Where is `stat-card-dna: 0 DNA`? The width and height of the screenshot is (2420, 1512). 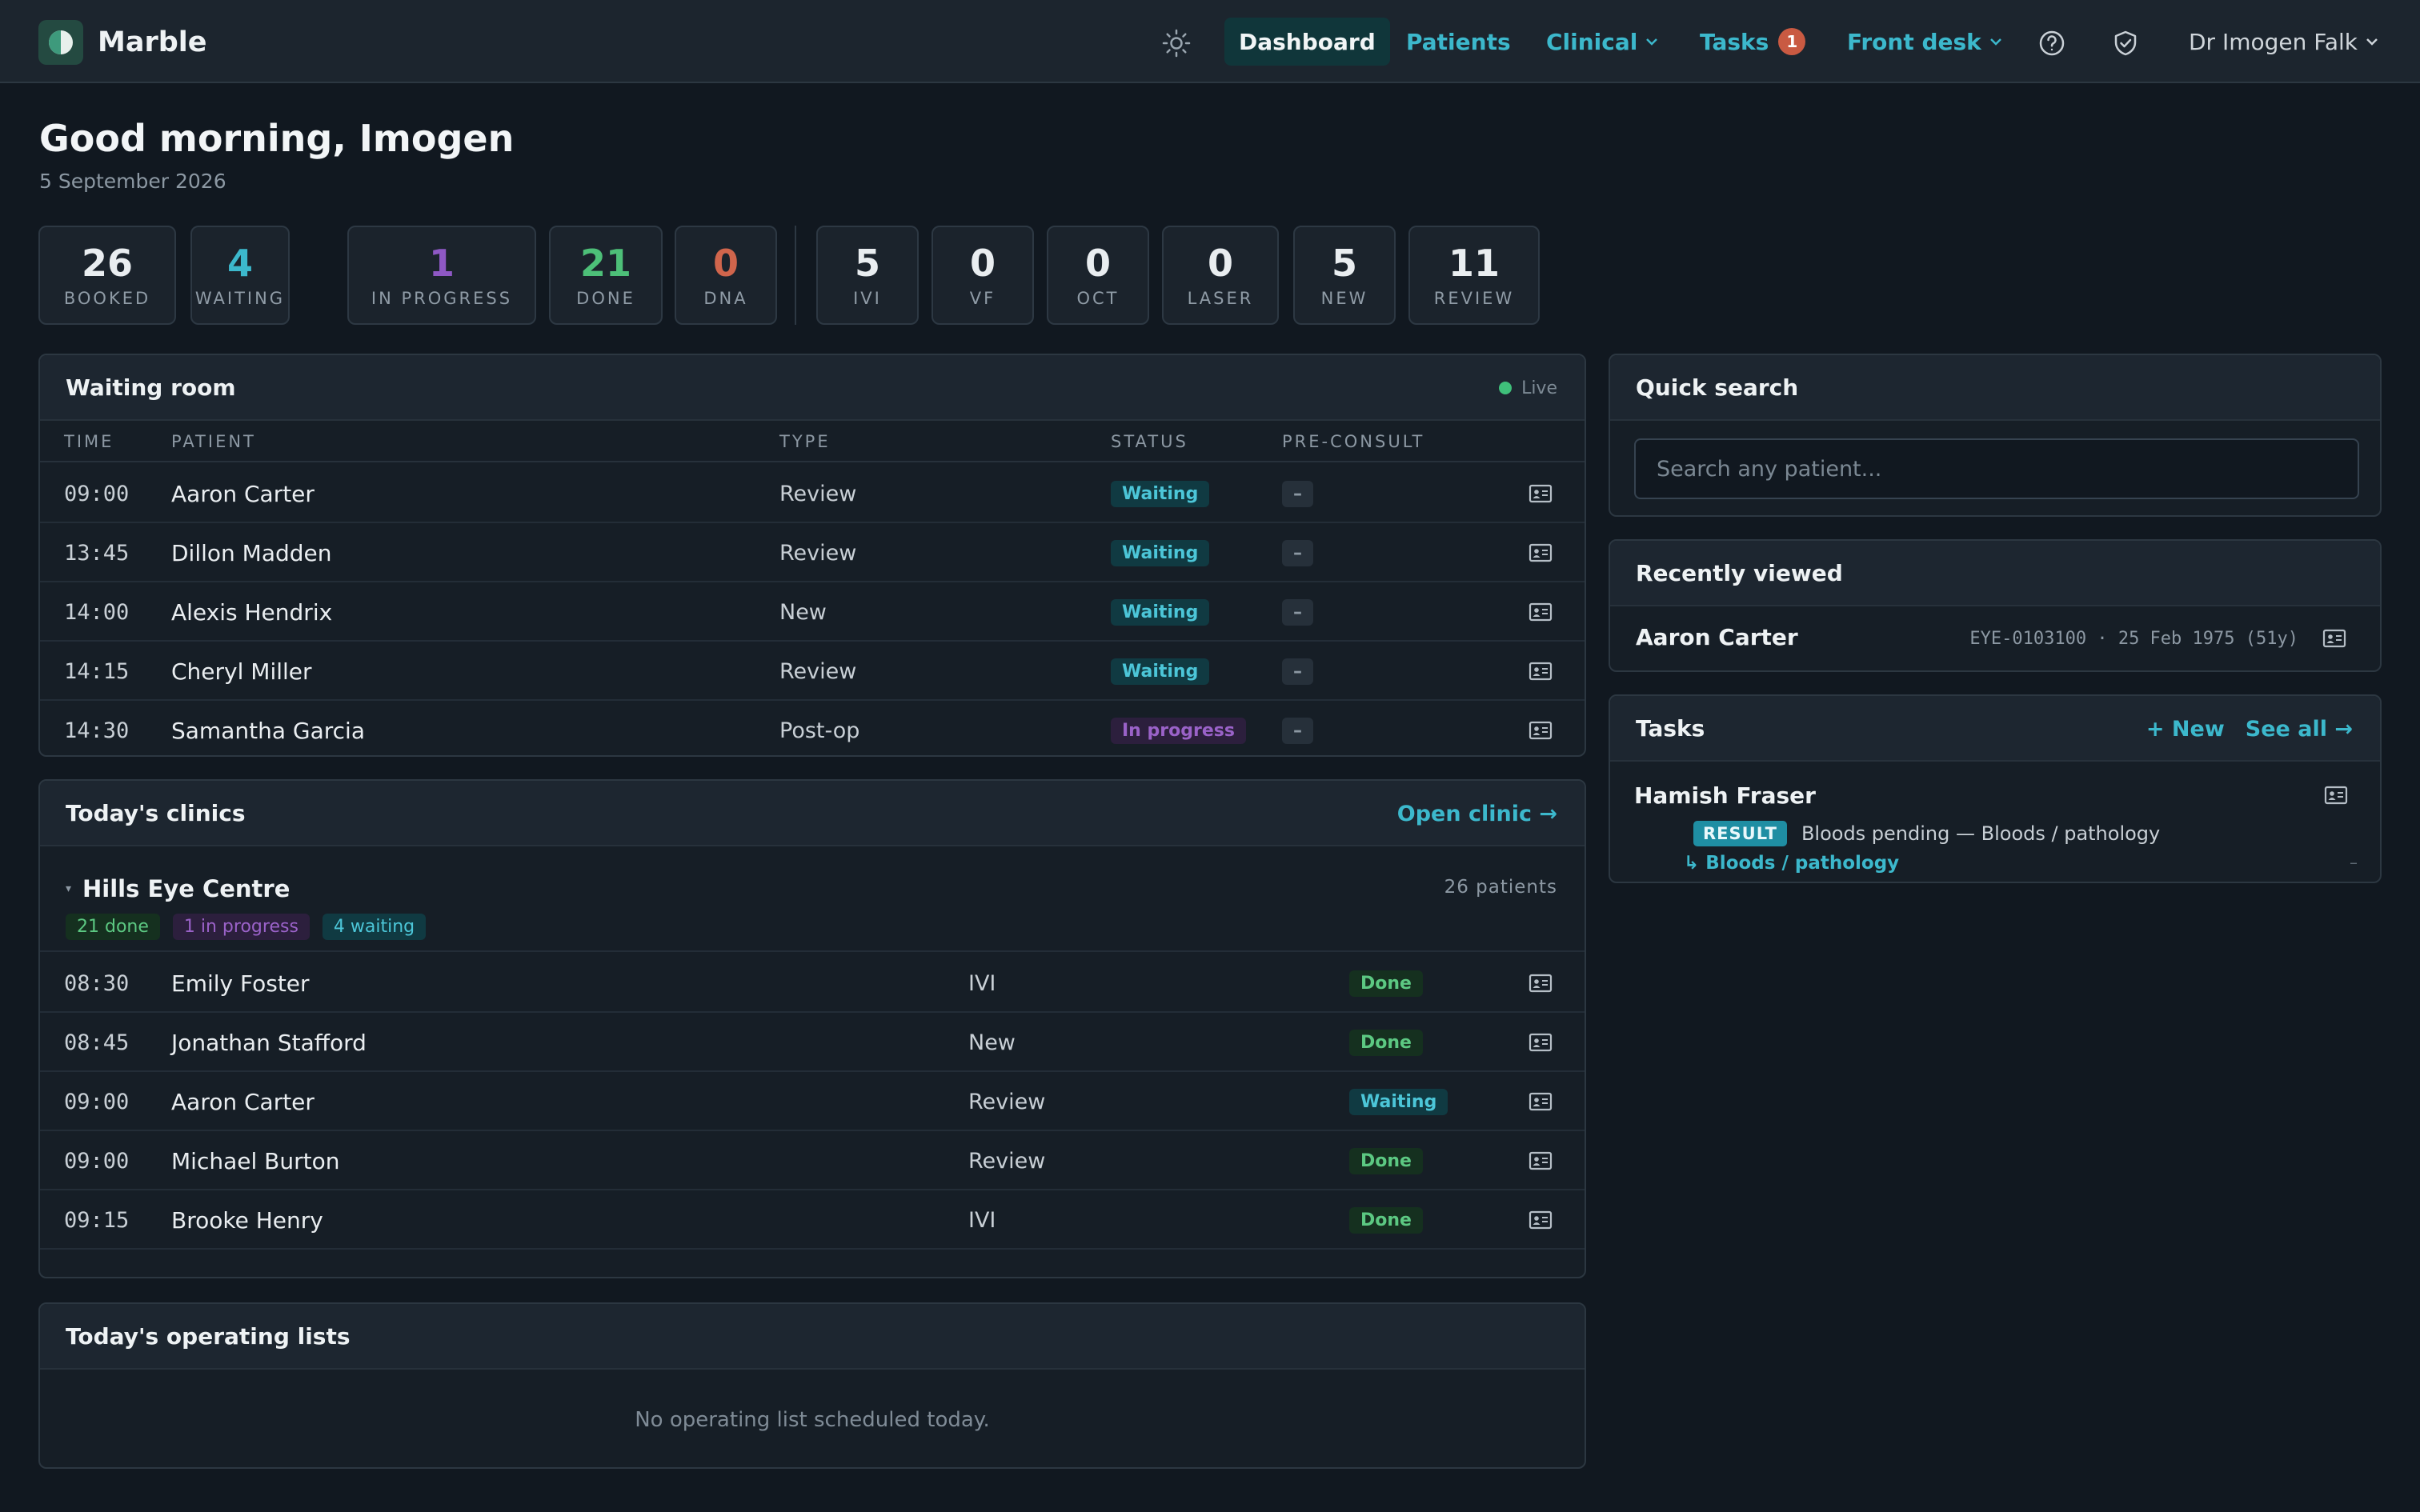
stat-card-dna: 0 DNA is located at coordinates (726, 275).